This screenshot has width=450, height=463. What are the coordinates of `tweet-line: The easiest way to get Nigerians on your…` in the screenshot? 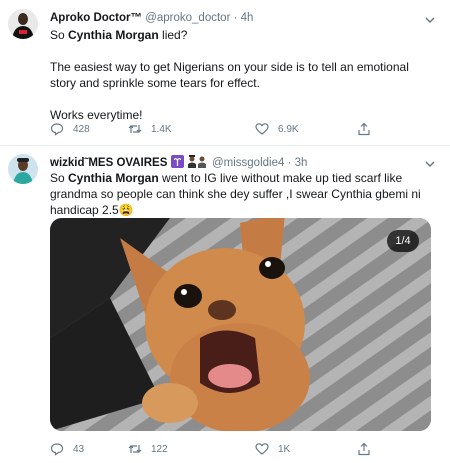 It's located at (229, 75).